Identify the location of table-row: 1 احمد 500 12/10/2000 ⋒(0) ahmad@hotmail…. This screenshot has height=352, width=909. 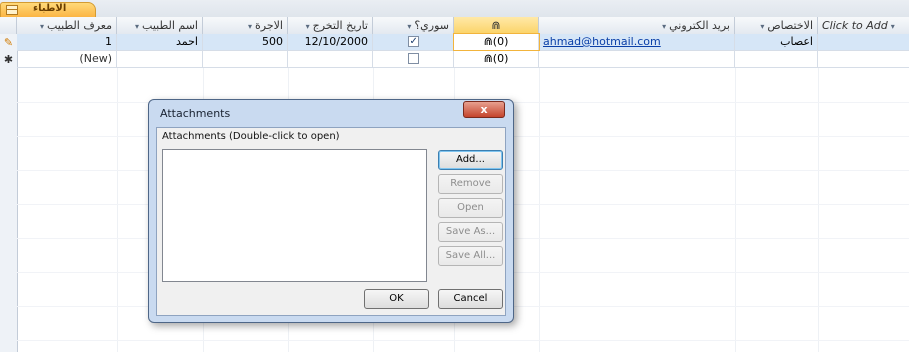
(463, 42).